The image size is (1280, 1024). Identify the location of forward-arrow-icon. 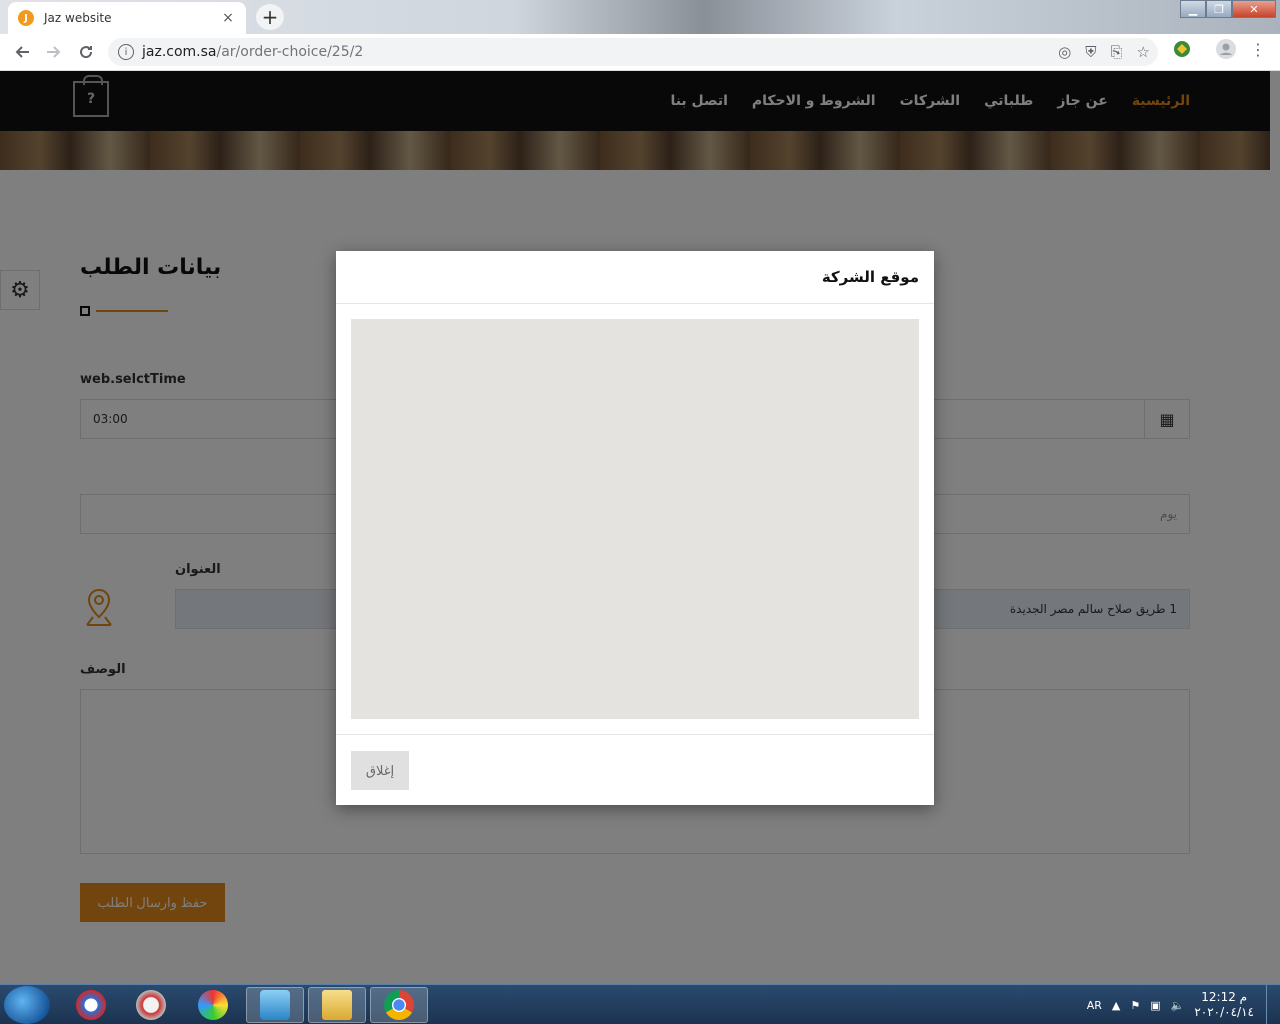
(54, 52).